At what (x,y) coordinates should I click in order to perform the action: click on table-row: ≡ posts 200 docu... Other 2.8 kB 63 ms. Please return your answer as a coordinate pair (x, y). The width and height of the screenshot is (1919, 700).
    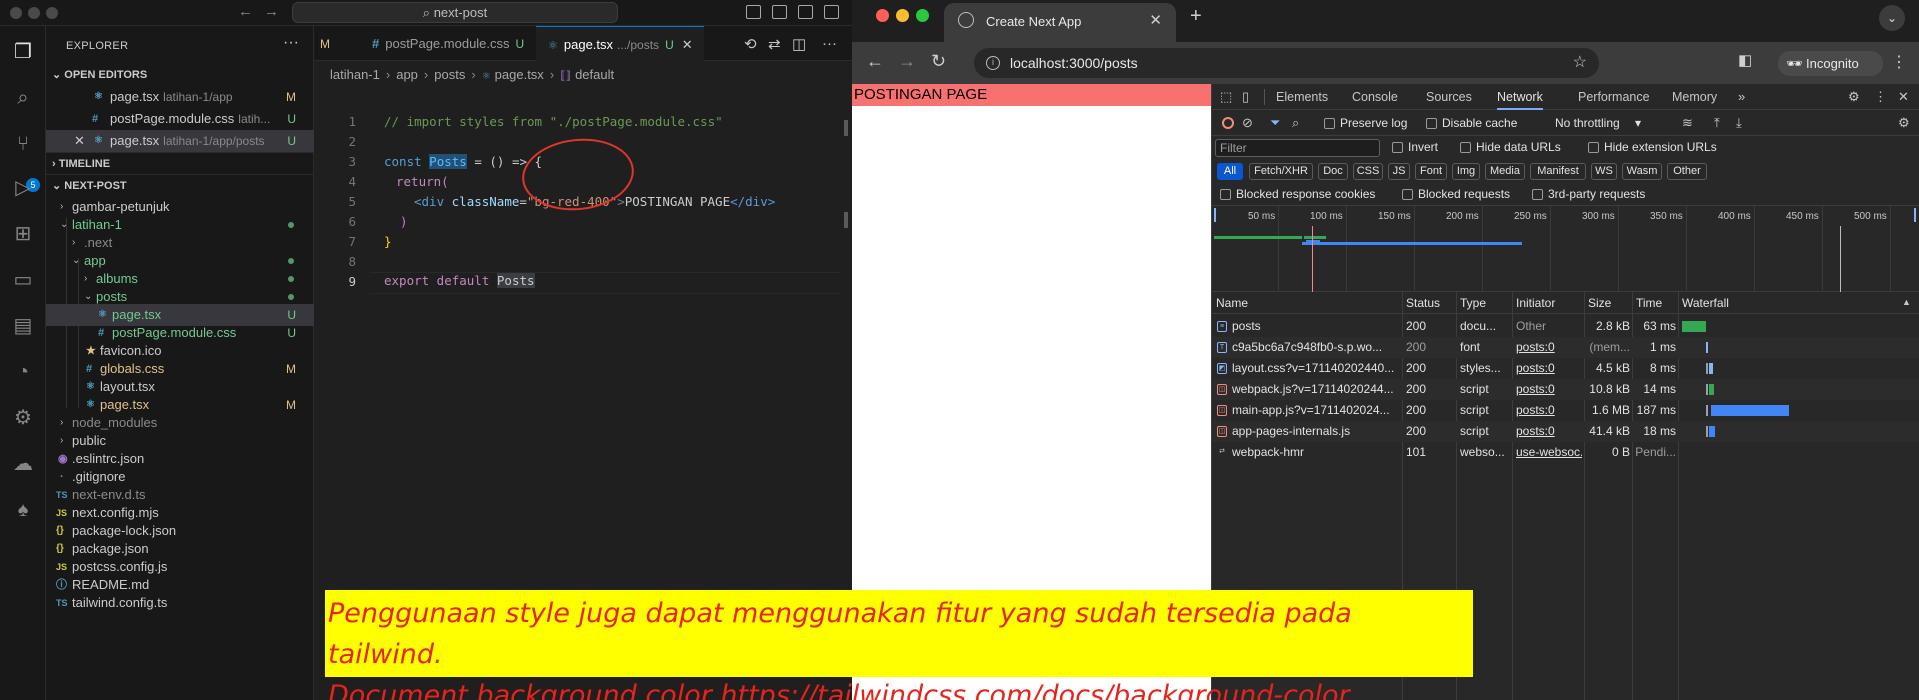
    Looking at the image, I should click on (1565, 326).